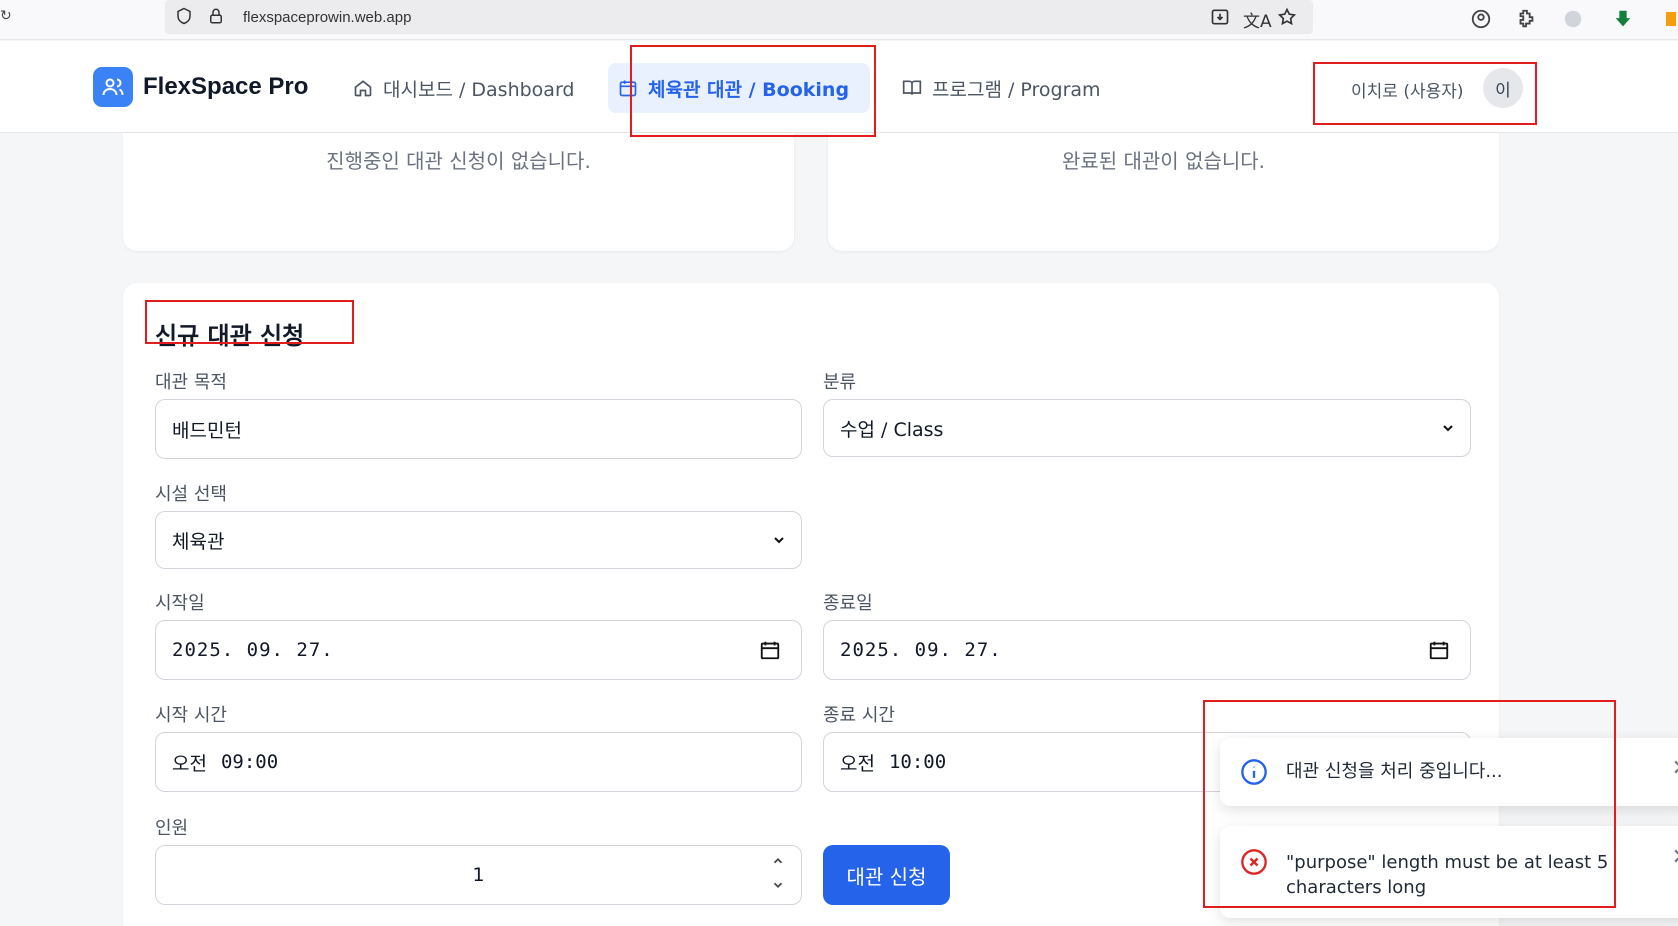 The width and height of the screenshot is (1678, 926). Describe the element at coordinates (191, 382) in the screenshot. I see `purpose-label: 대관 목적` at that location.